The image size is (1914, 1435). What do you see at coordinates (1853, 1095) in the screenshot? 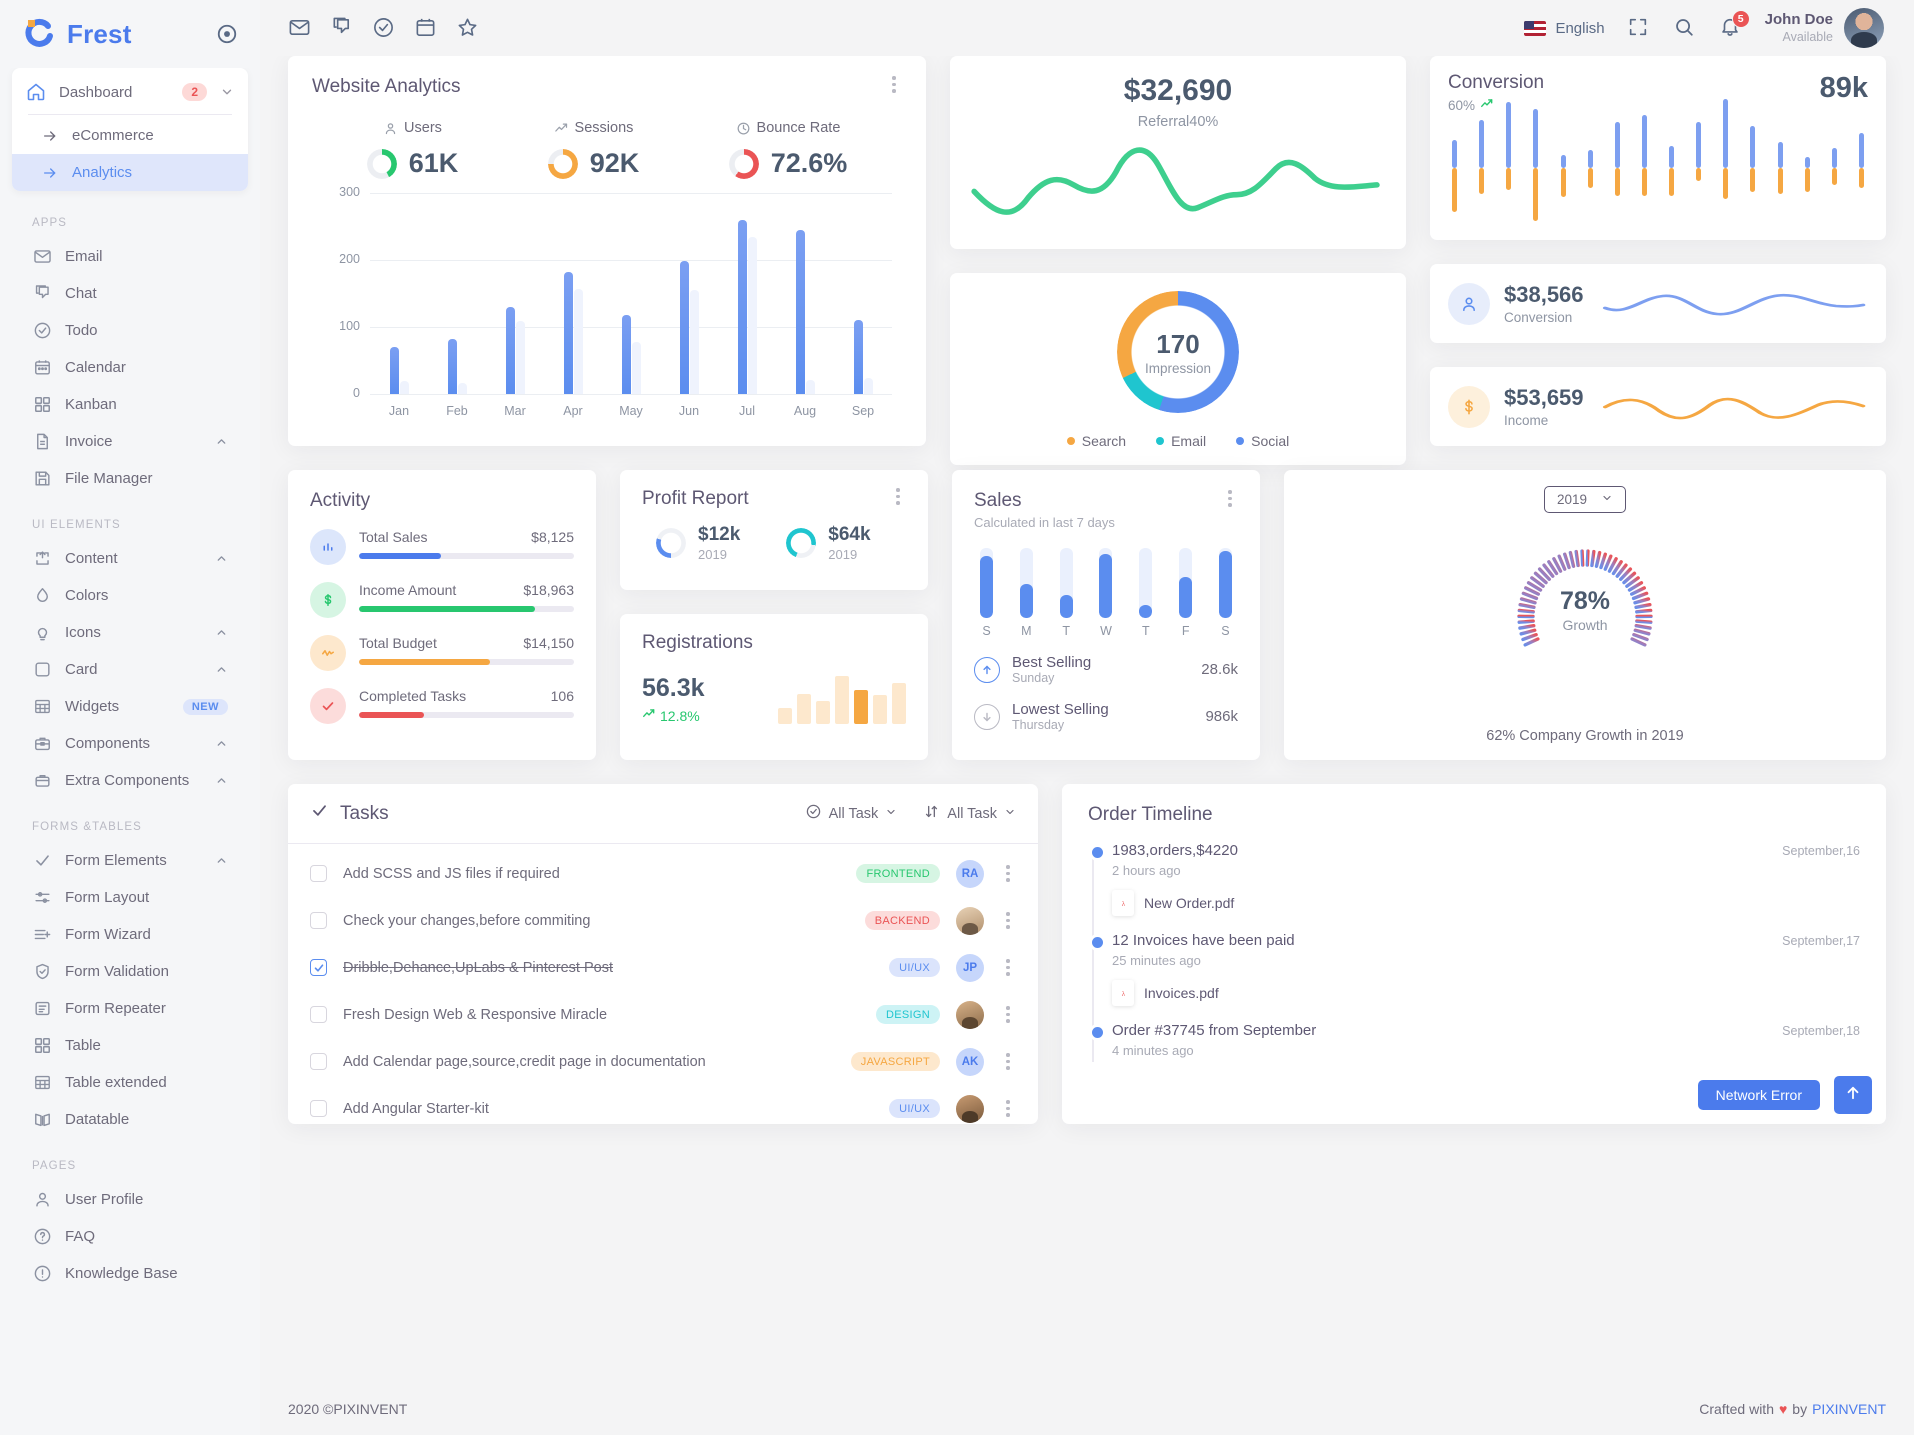
I see `scroll-to-top-button` at bounding box center [1853, 1095].